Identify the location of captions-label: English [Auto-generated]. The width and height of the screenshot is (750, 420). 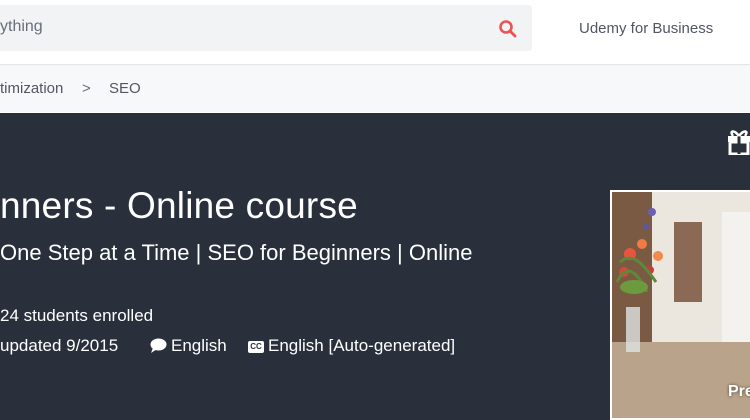
(362, 345).